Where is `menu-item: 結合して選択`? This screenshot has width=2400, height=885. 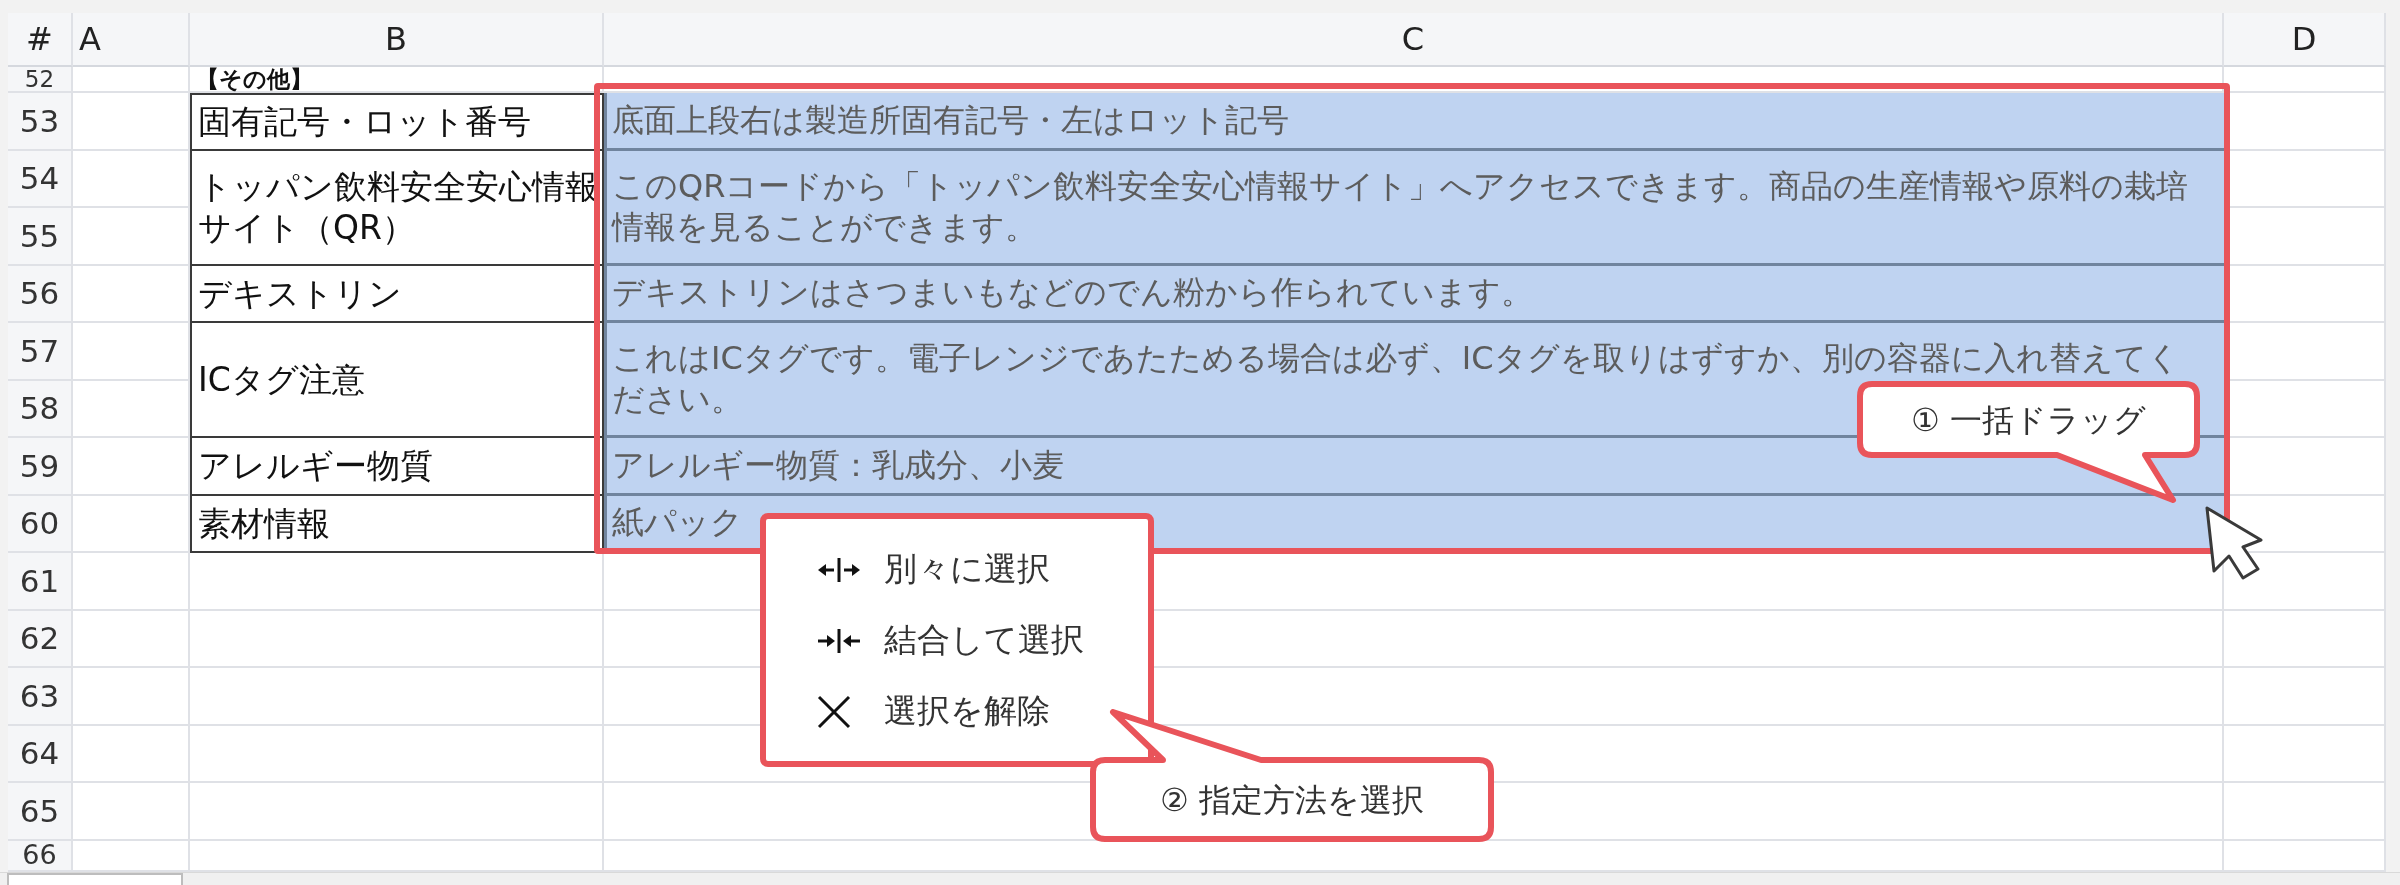 menu-item: 結合して選択 is located at coordinates (950, 640).